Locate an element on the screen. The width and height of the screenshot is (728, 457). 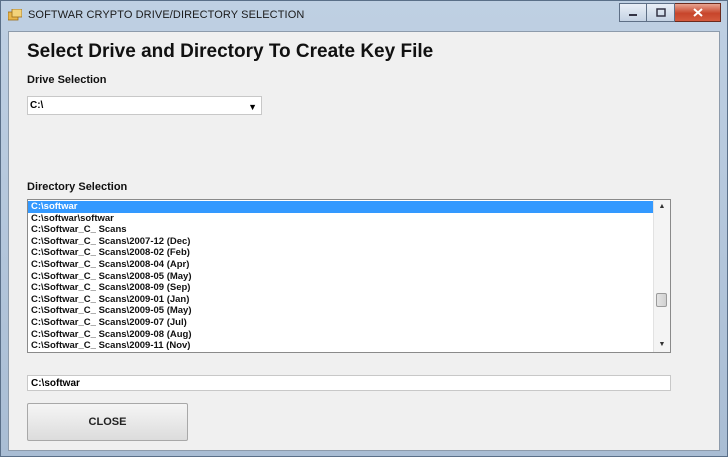
directory-list-item: C:\Softwar_C_ Scans\2008-05 (May) is located at coordinates (342, 277).